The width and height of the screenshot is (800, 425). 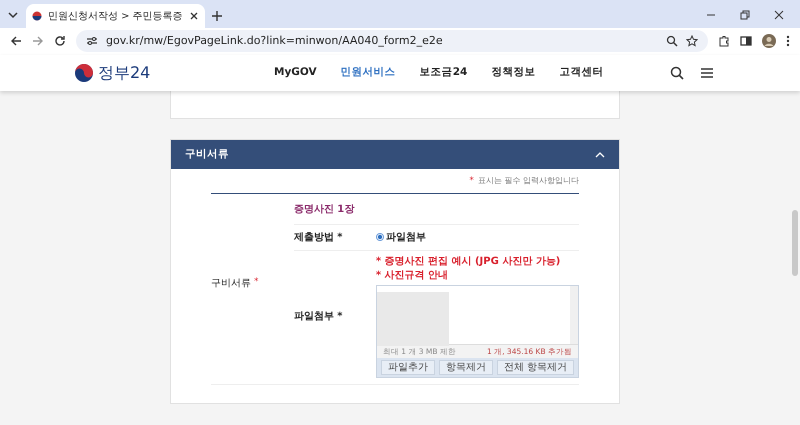 I want to click on nav-link: 정책정보, so click(x=513, y=73).